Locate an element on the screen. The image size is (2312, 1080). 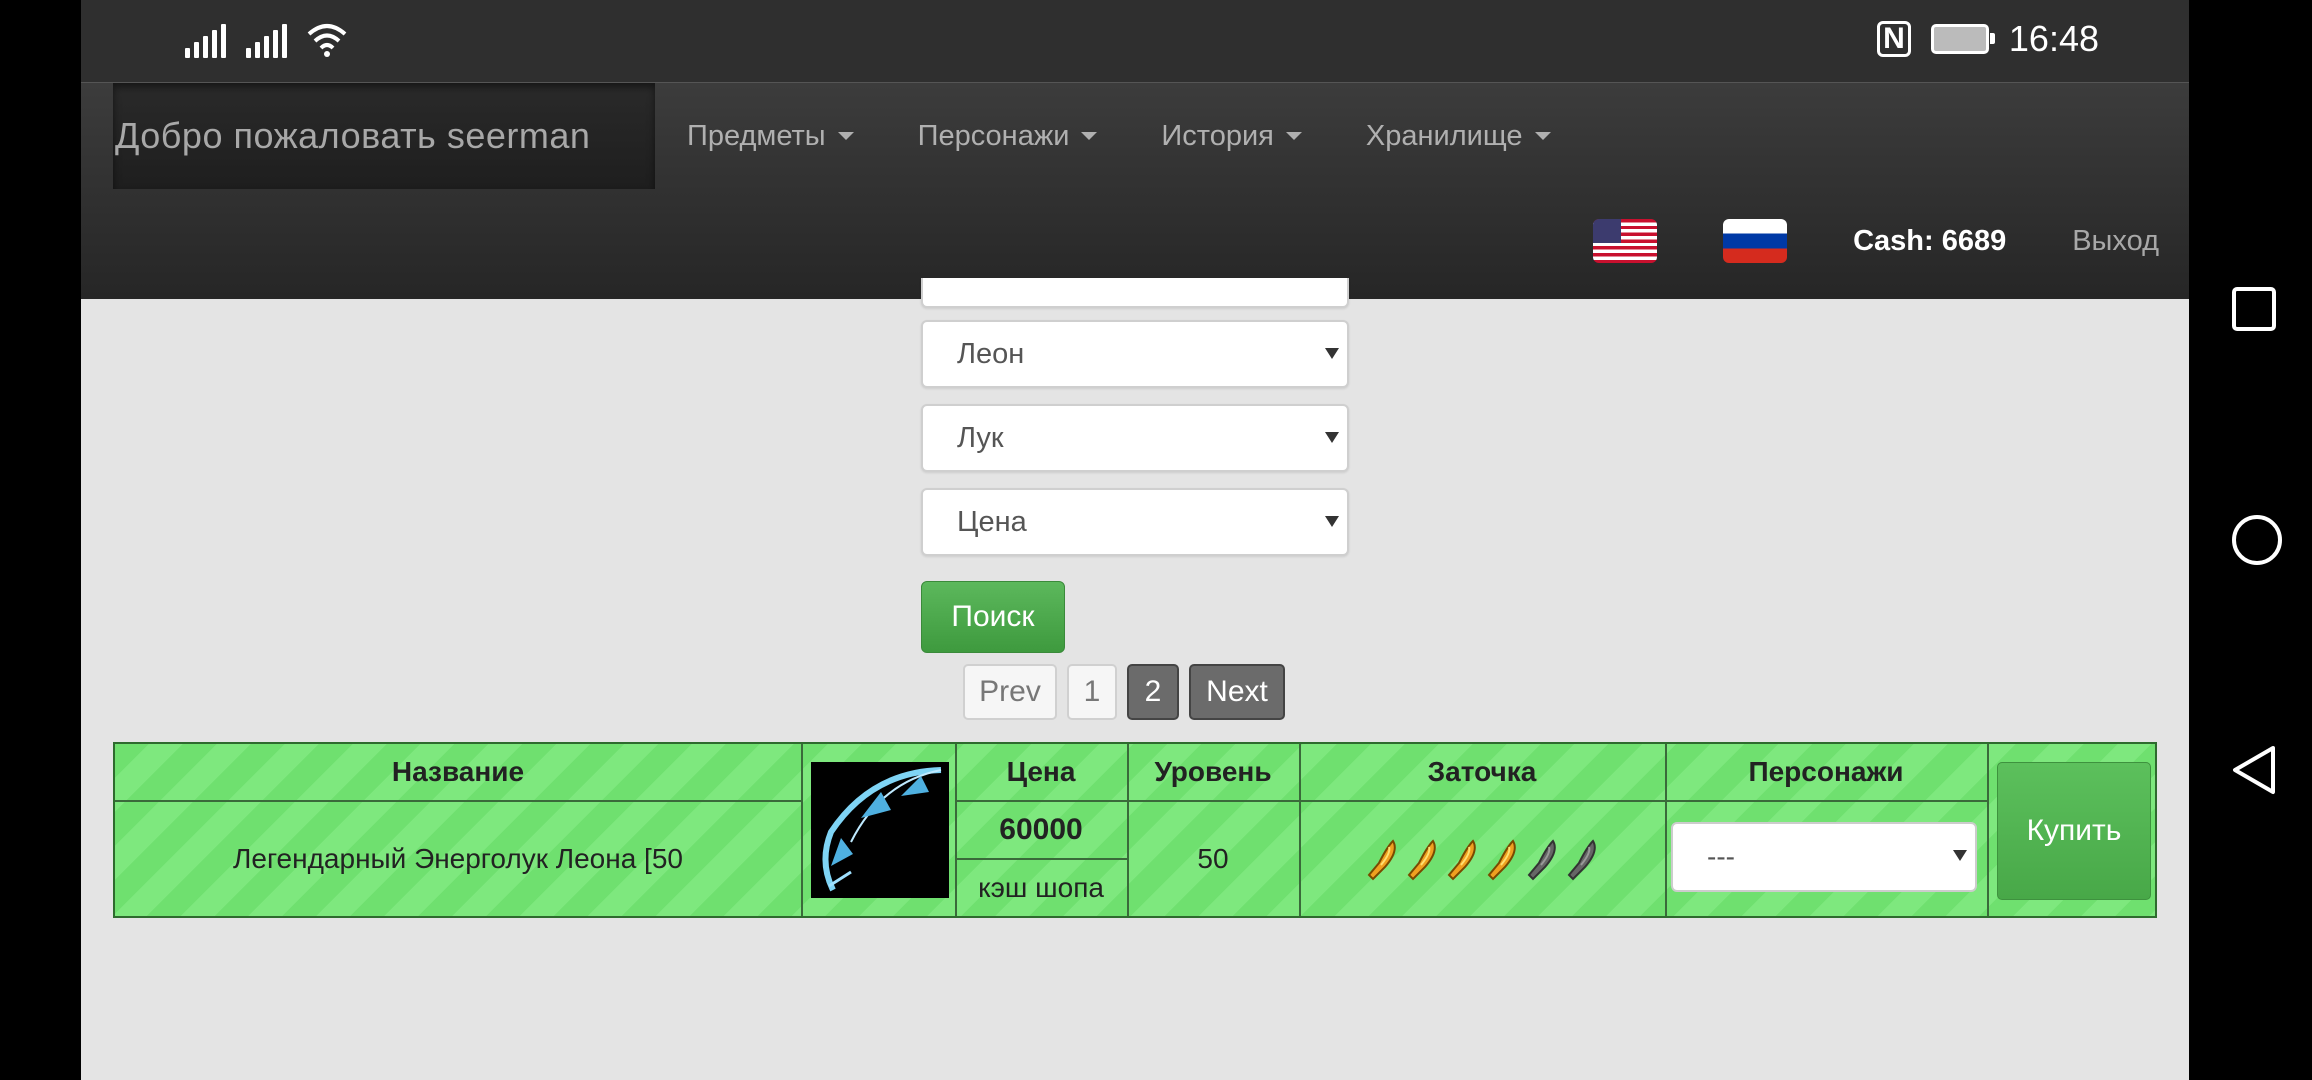
character-select: --- is located at coordinates (1824, 857).